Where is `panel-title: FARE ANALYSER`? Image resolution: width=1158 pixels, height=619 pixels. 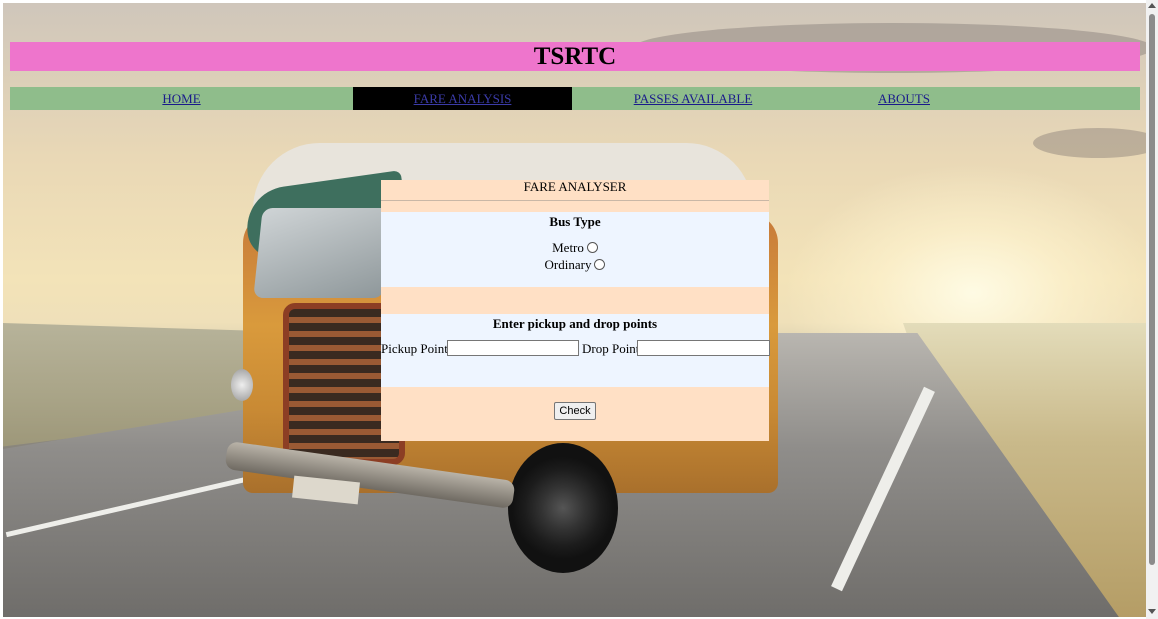
panel-title: FARE ANALYSER is located at coordinates (575, 186).